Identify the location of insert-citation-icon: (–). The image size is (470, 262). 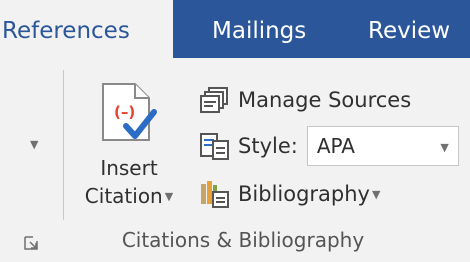
(129, 112).